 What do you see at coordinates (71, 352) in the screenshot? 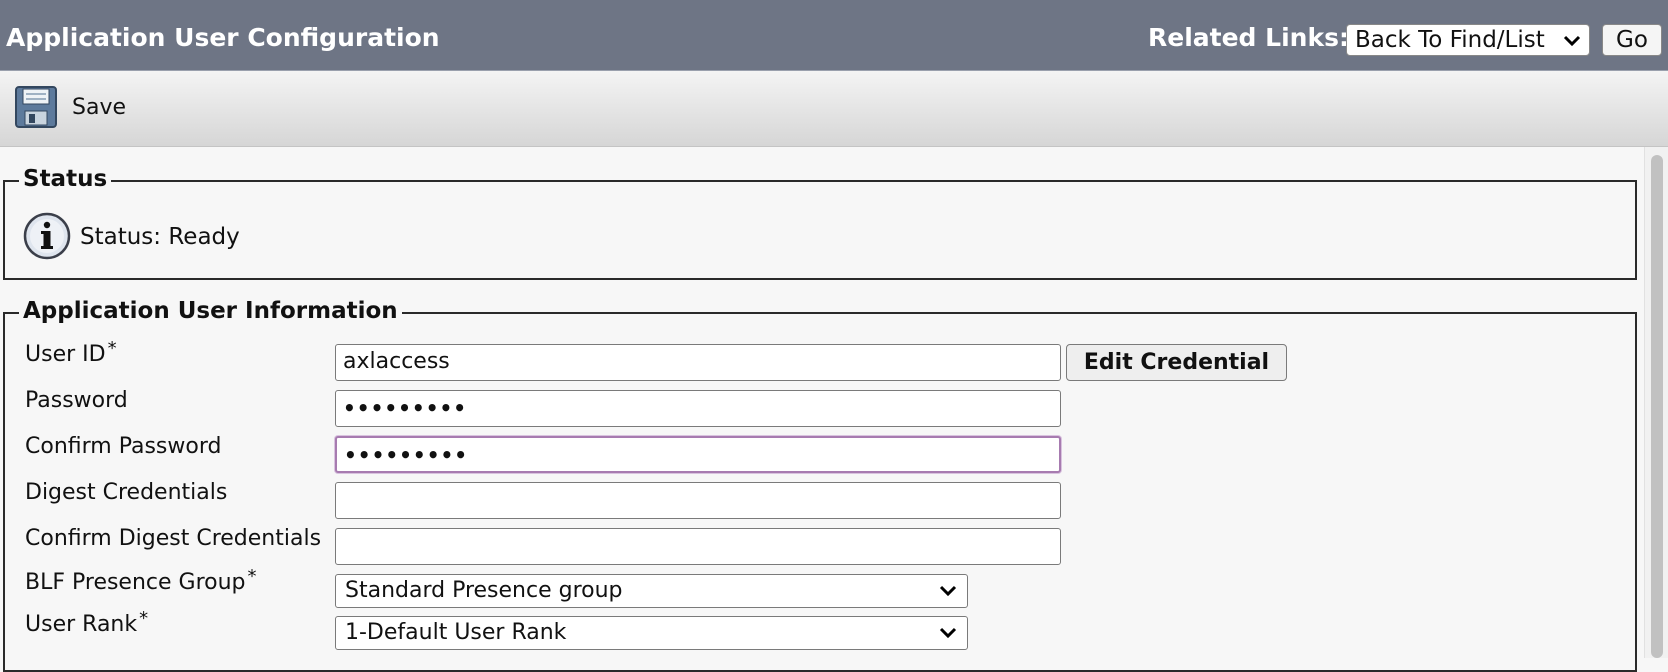
I see `user-id-label: User ID *` at bounding box center [71, 352].